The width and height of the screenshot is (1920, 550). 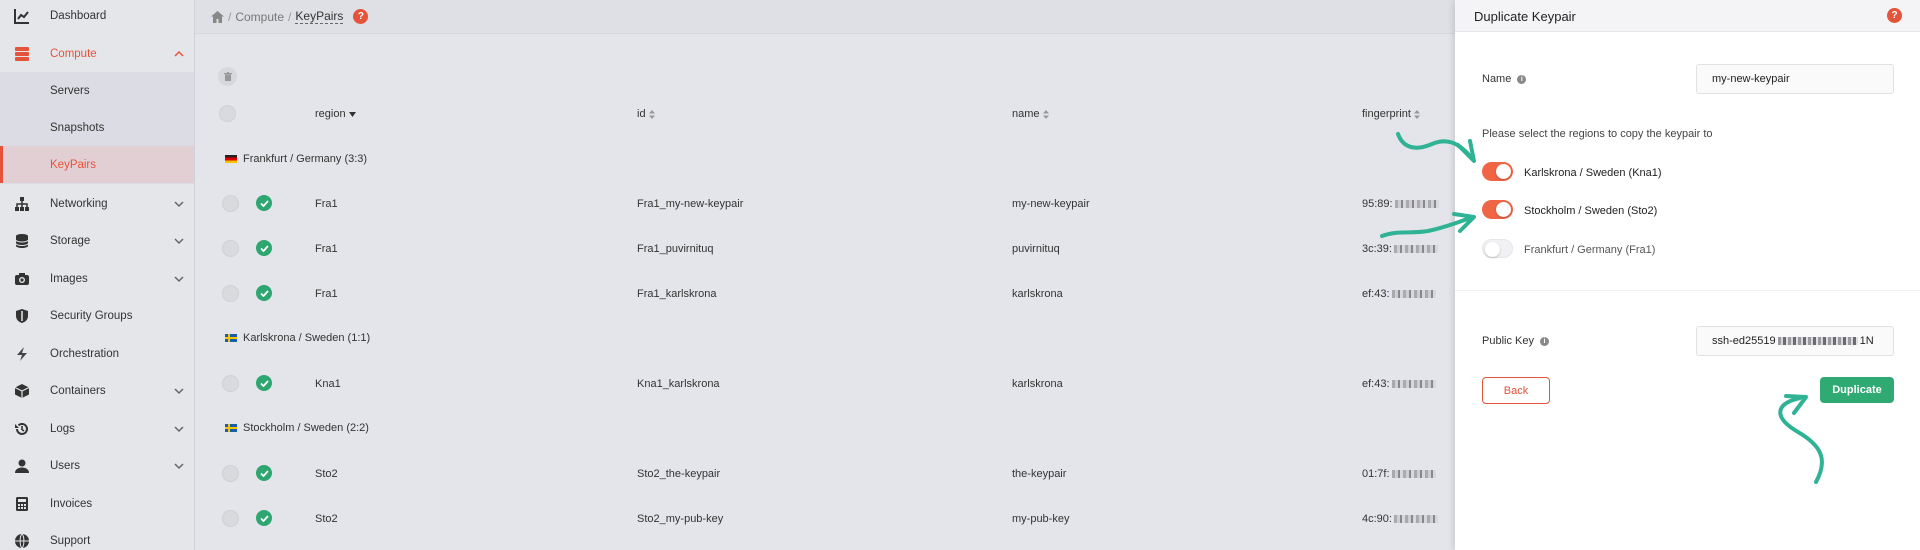 I want to click on history-icon, so click(x=22, y=429).